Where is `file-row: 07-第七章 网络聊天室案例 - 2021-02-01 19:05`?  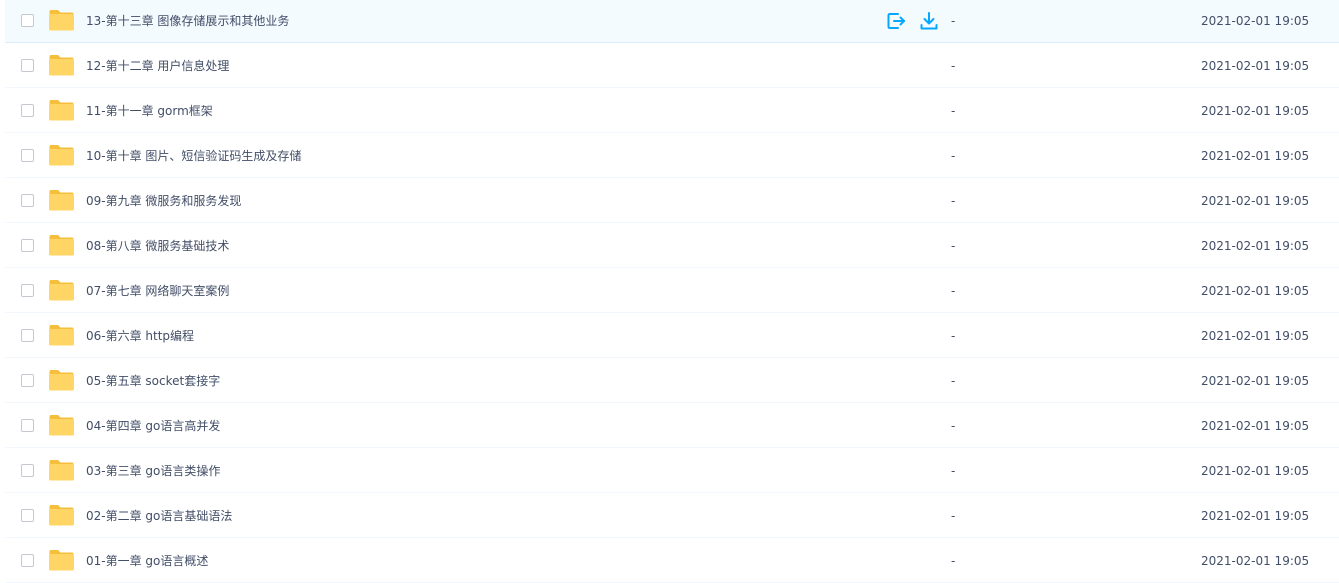
file-row: 07-第七章 网络聊天室案例 - 2021-02-01 19:05 is located at coordinates (672, 291).